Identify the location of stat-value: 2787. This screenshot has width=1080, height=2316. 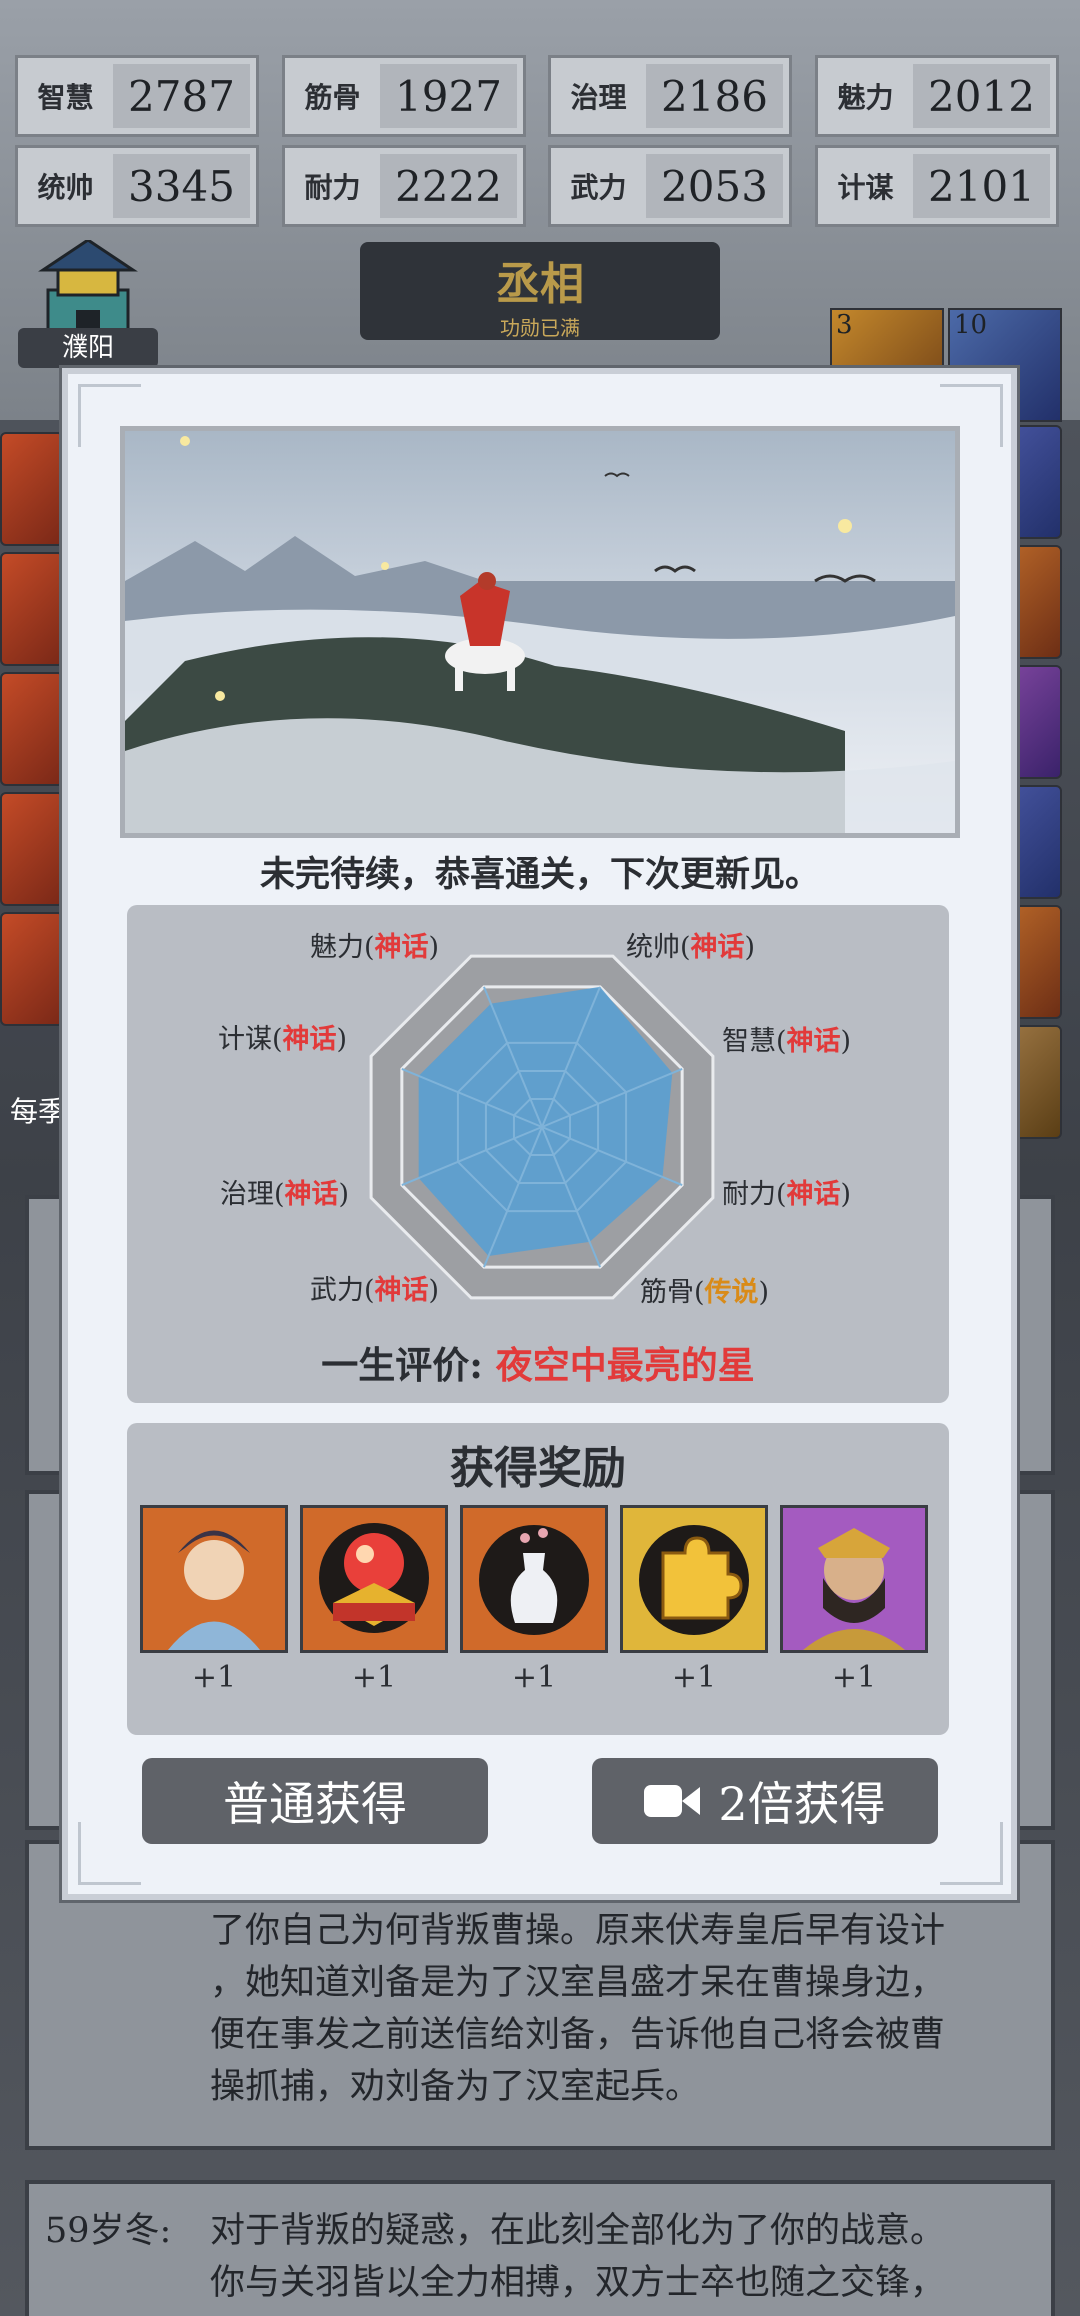
(181, 96).